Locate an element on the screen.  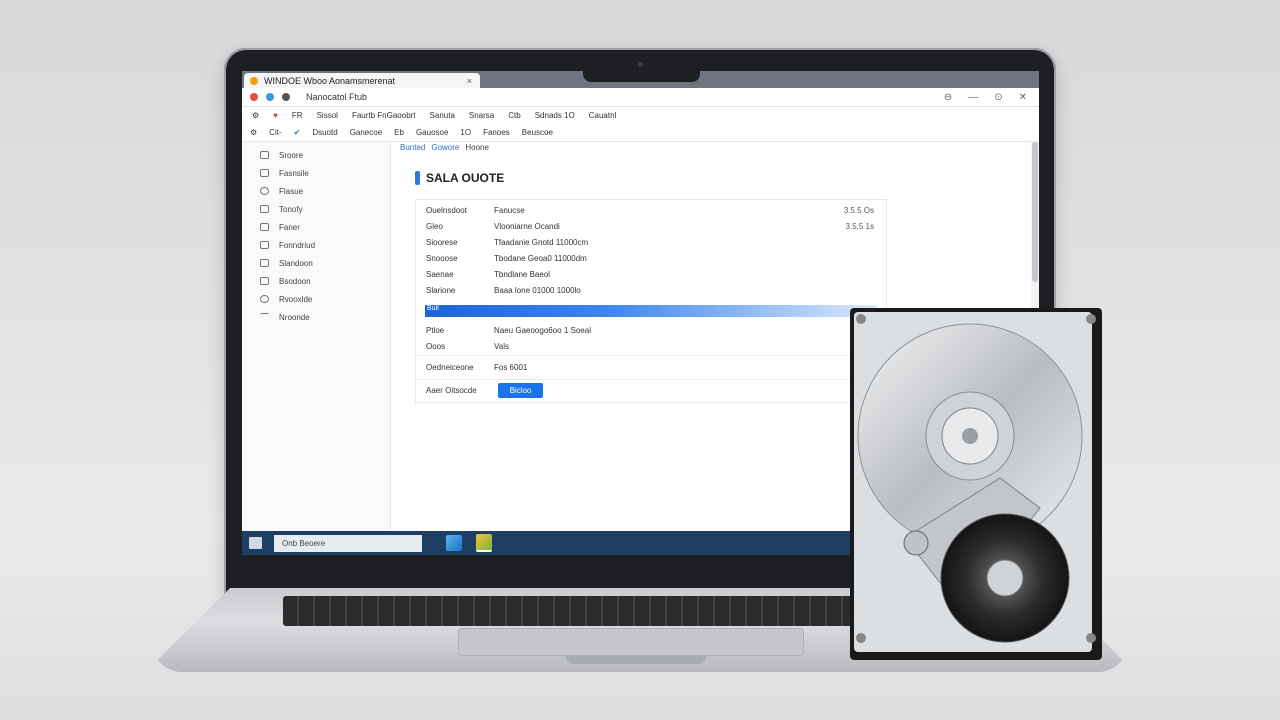
document-icon is located at coordinates (264, 281).